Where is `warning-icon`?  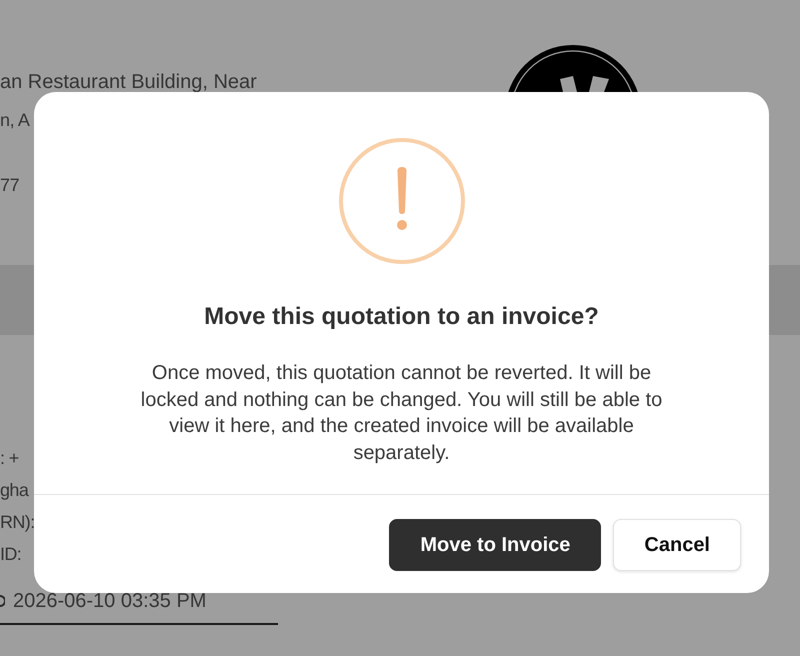 warning-icon is located at coordinates (401, 201).